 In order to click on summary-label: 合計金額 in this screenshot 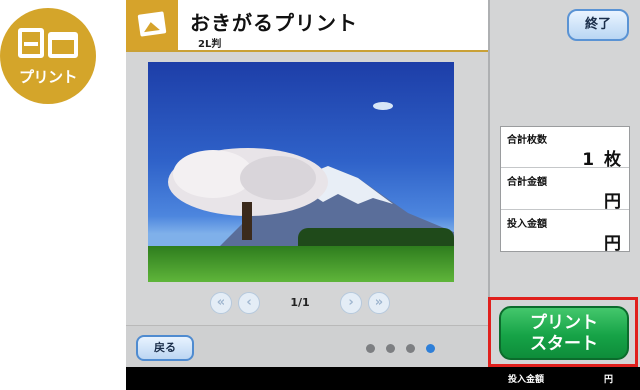, I will do `click(527, 182)`.